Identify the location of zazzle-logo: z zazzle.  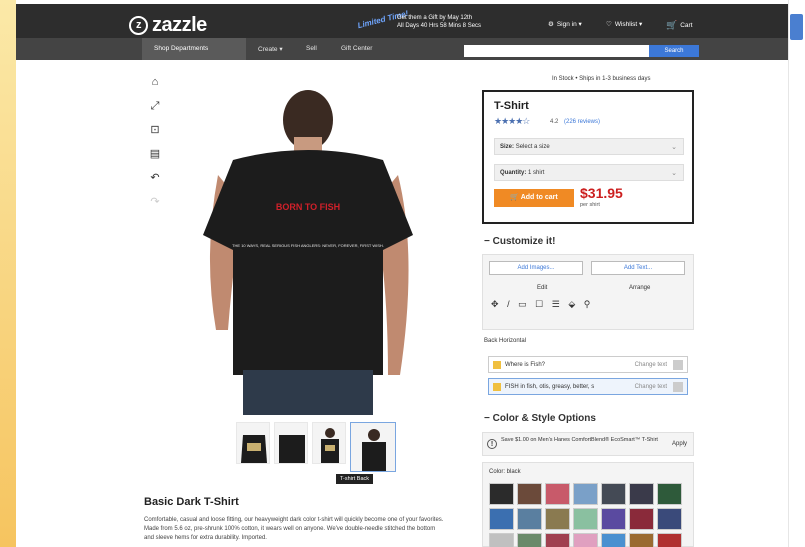
(168, 25).